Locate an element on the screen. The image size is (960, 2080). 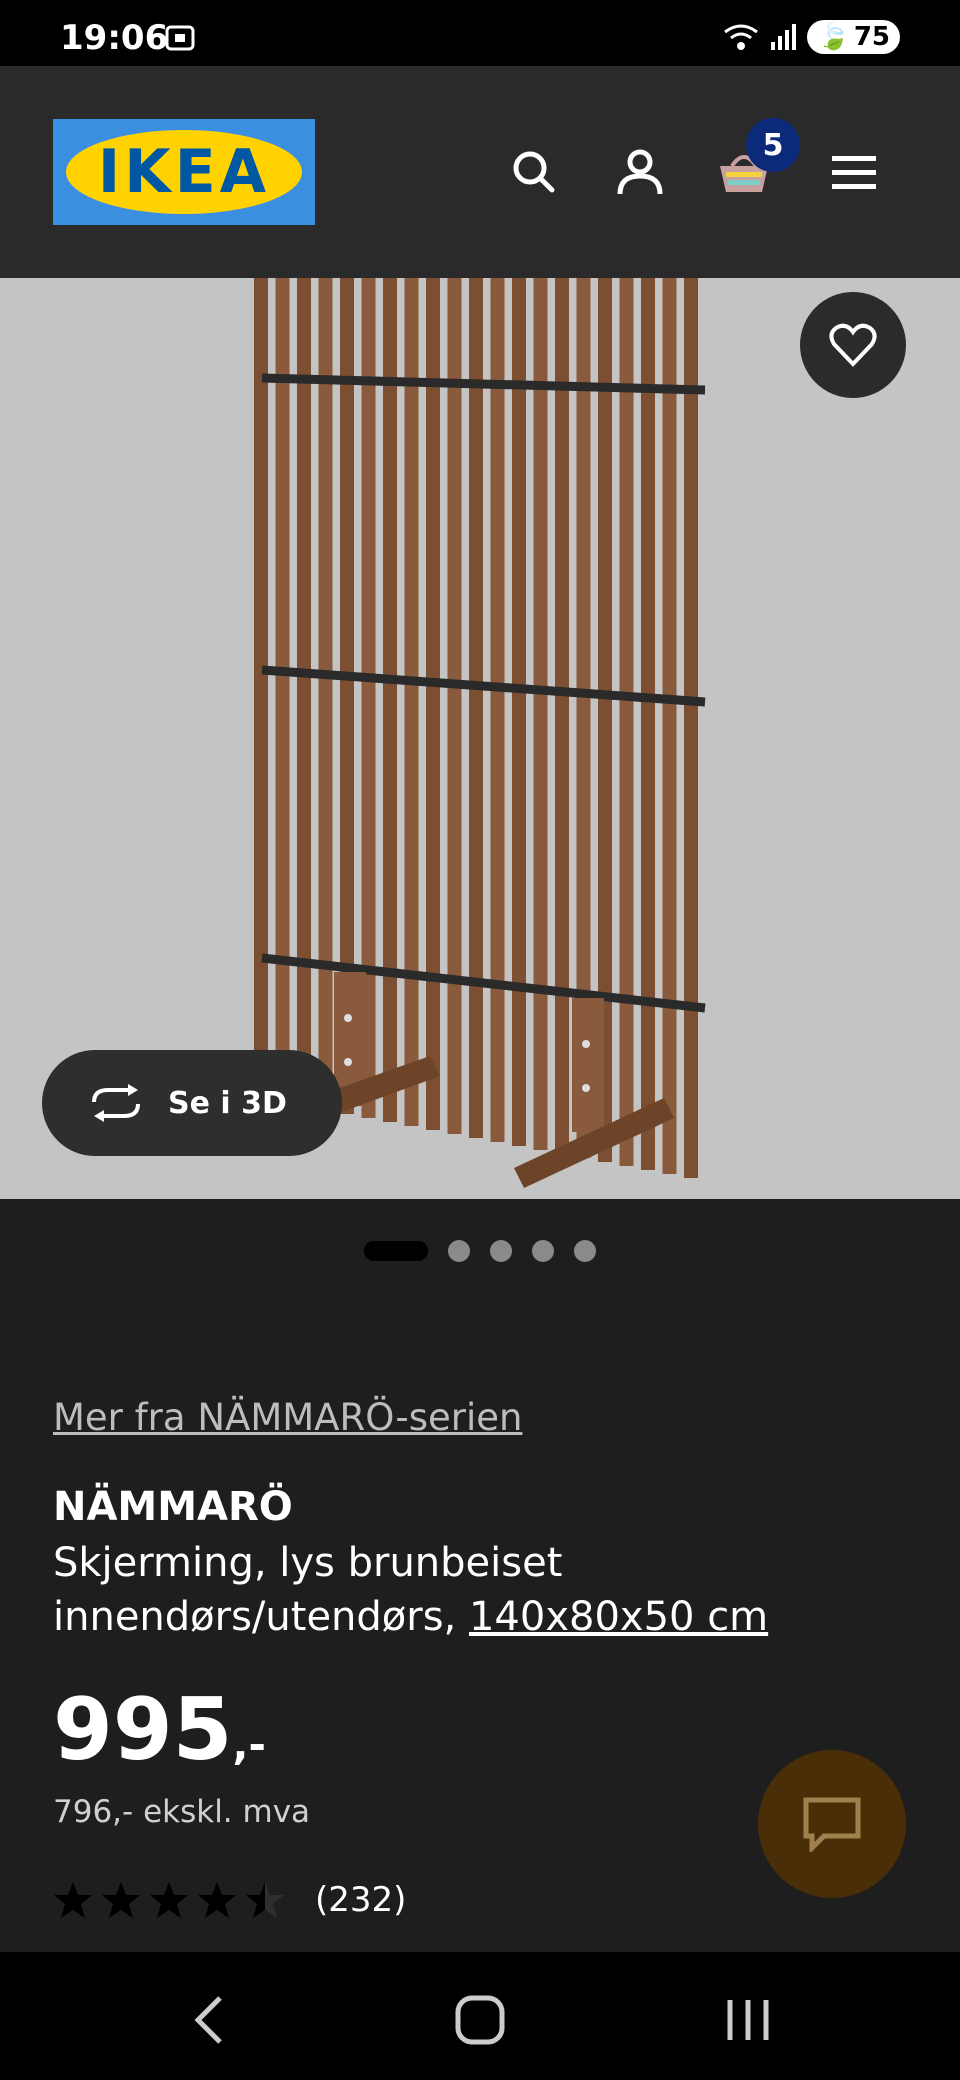
price: 995,- is located at coordinates (159, 1730).